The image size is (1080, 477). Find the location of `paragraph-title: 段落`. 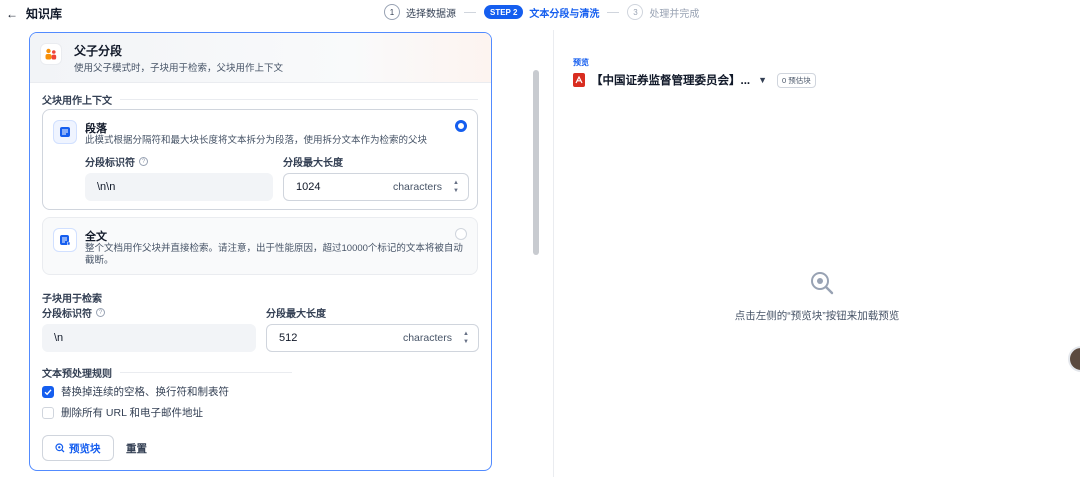

paragraph-title: 段落 is located at coordinates (96, 129).